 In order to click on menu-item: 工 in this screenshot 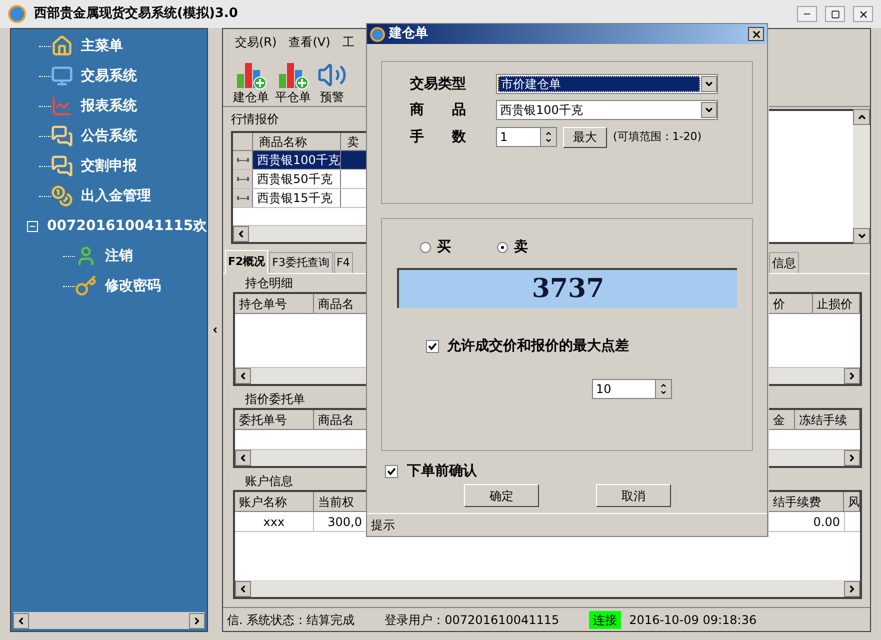, I will do `click(348, 41)`.